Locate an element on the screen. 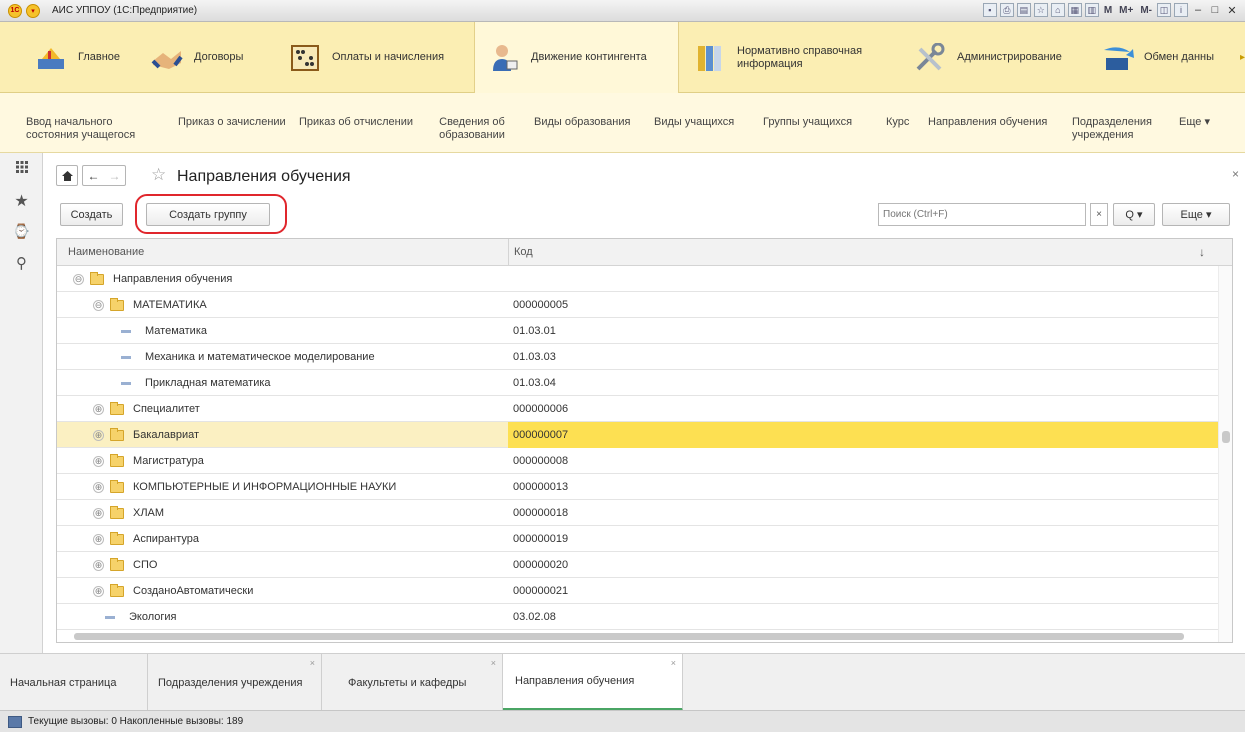  subnav-course: Курс is located at coordinates (897, 122).